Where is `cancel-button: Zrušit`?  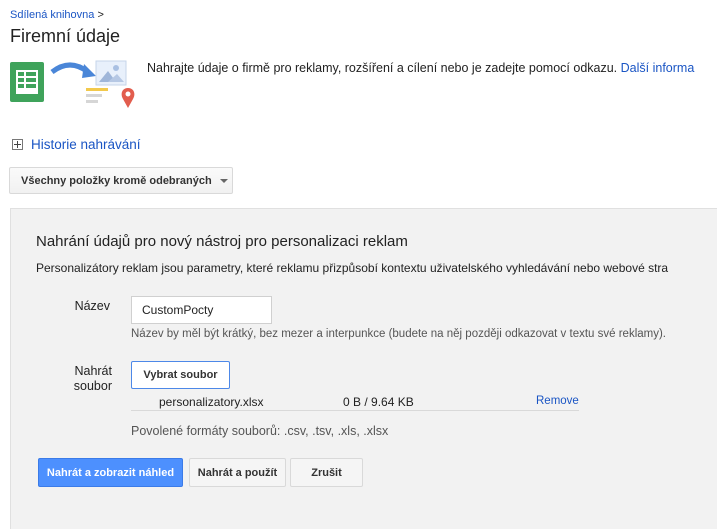
cancel-button: Zrušit is located at coordinates (326, 472).